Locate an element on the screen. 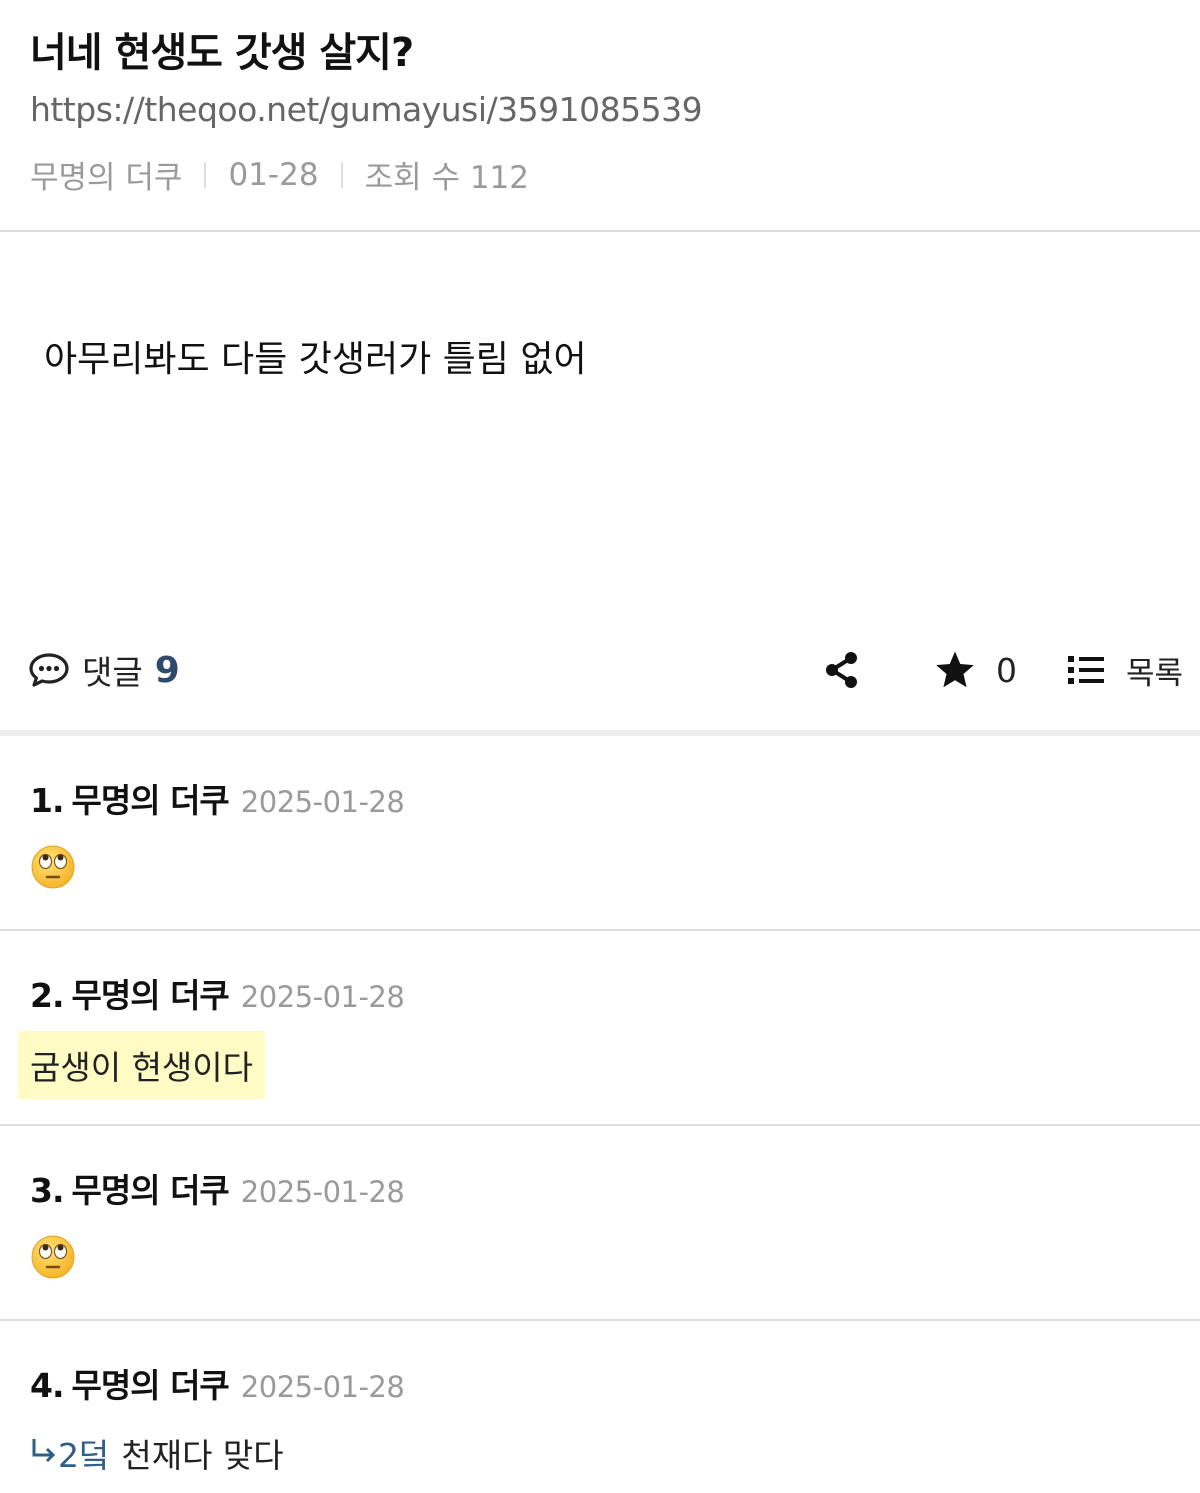 The image size is (1200, 1493). post-meta: 무명의 더쿠 01-28 조회 수 112 is located at coordinates (279, 174).